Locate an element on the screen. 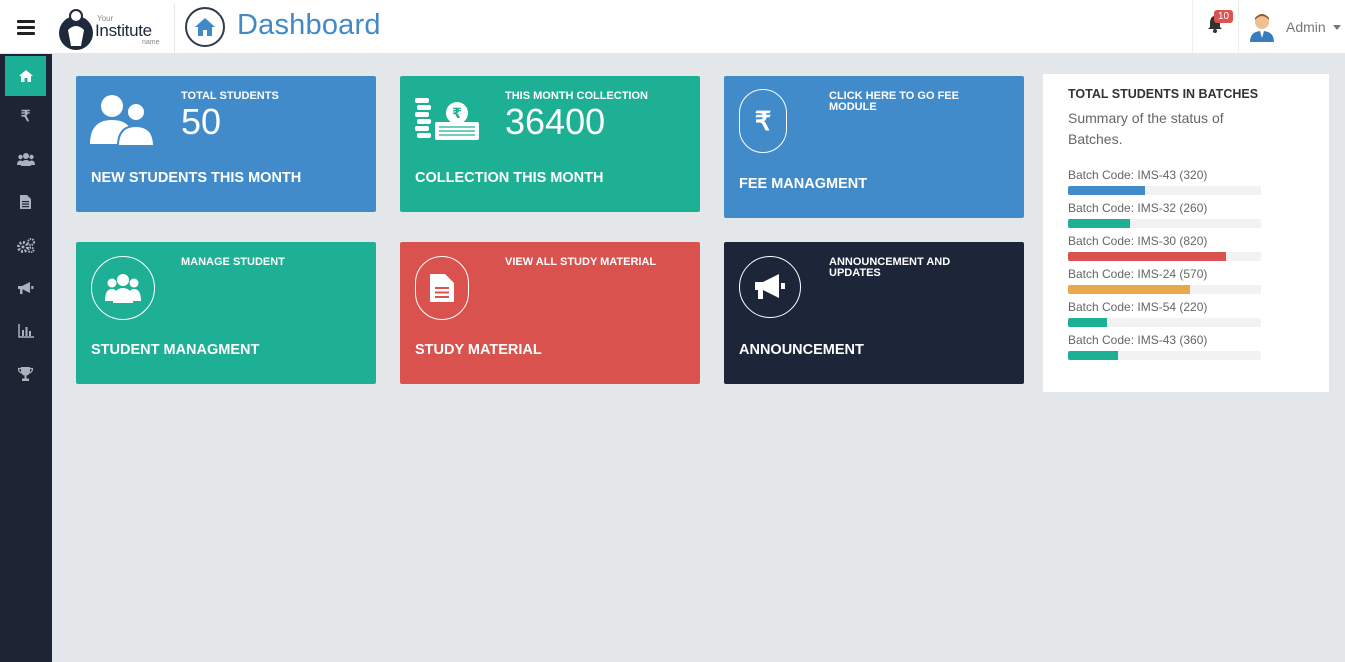 The height and width of the screenshot is (662, 1345). batch-item: Batch Code: IMS-32 (260) is located at coordinates (1164, 214).